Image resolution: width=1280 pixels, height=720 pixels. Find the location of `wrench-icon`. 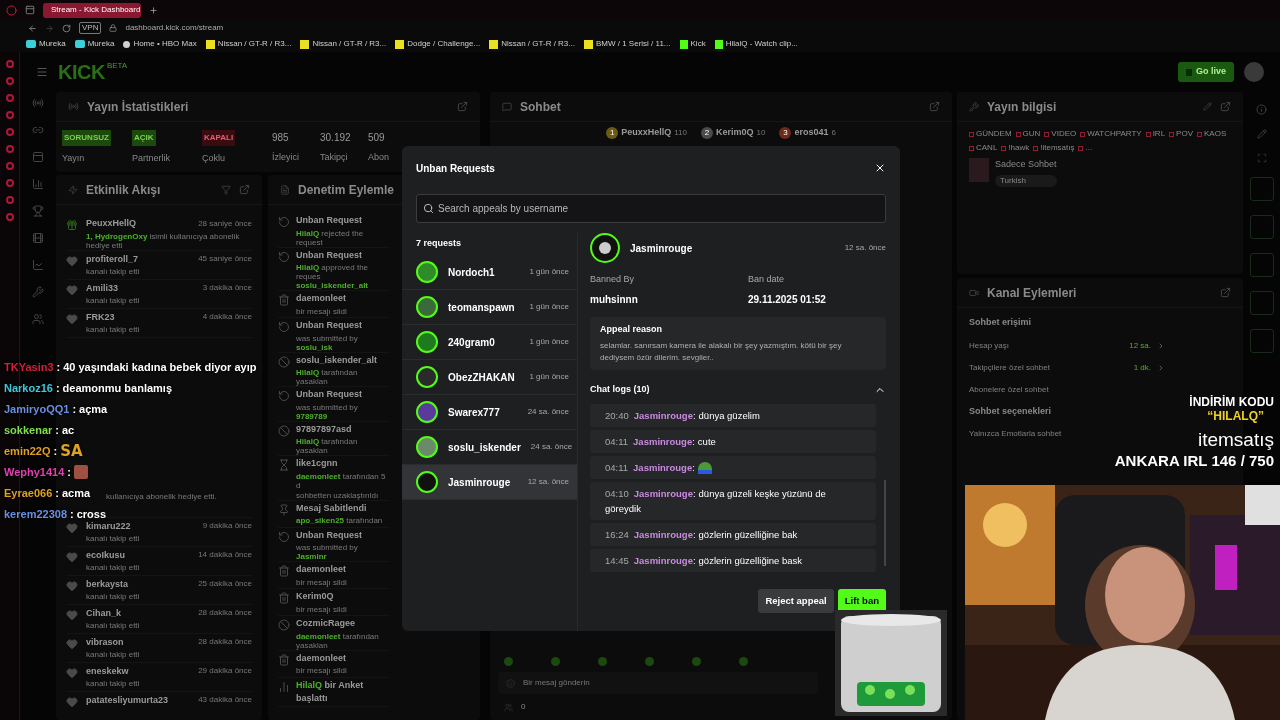

wrench-icon is located at coordinates (38, 292).